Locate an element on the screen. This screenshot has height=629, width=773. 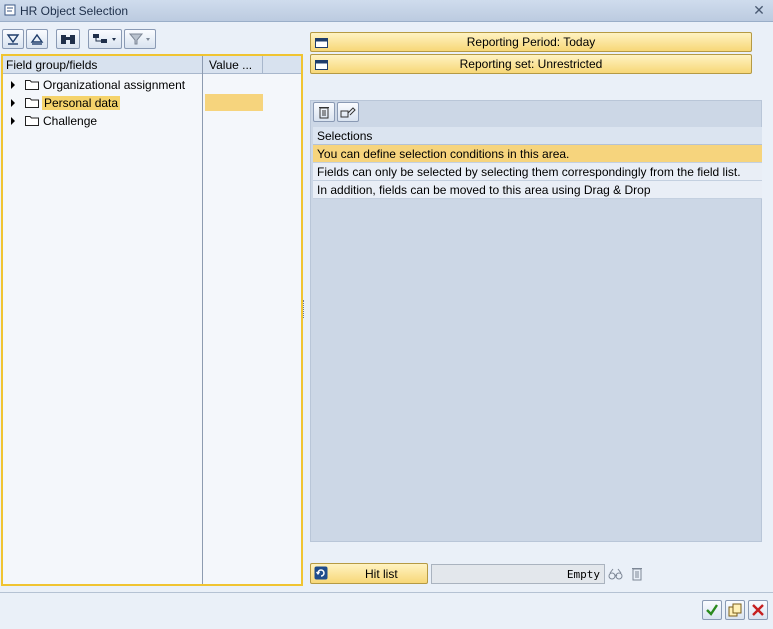
reporting-set-button: Reporting set: Unrestricted is located at coordinates (531, 64).